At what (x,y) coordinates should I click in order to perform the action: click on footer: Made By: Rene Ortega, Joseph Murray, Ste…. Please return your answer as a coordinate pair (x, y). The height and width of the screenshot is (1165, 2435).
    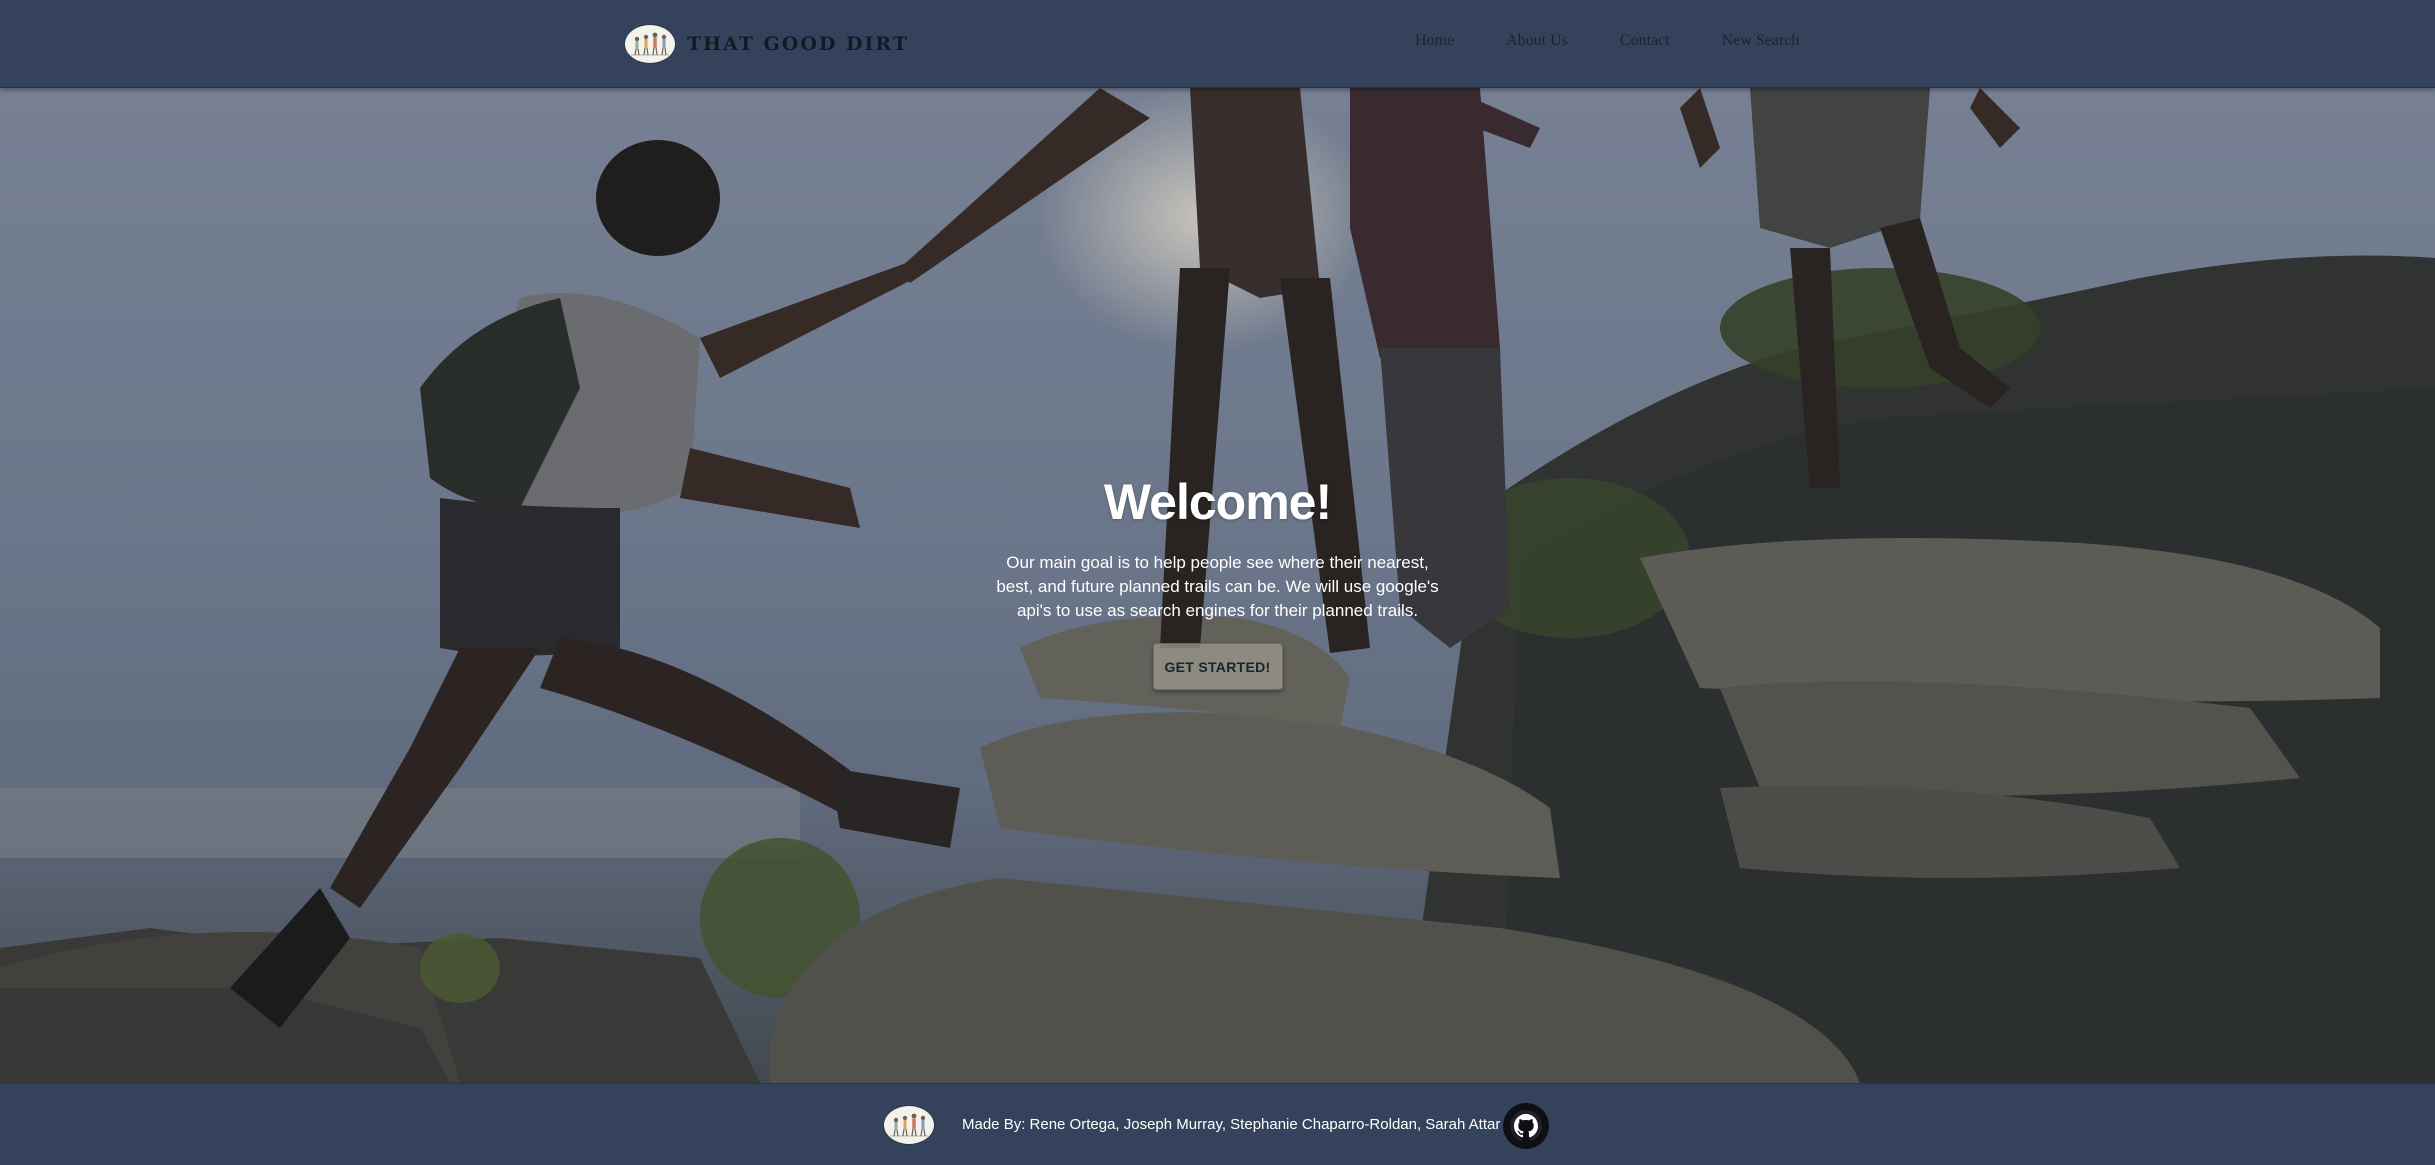
    Looking at the image, I should click on (1217, 1124).